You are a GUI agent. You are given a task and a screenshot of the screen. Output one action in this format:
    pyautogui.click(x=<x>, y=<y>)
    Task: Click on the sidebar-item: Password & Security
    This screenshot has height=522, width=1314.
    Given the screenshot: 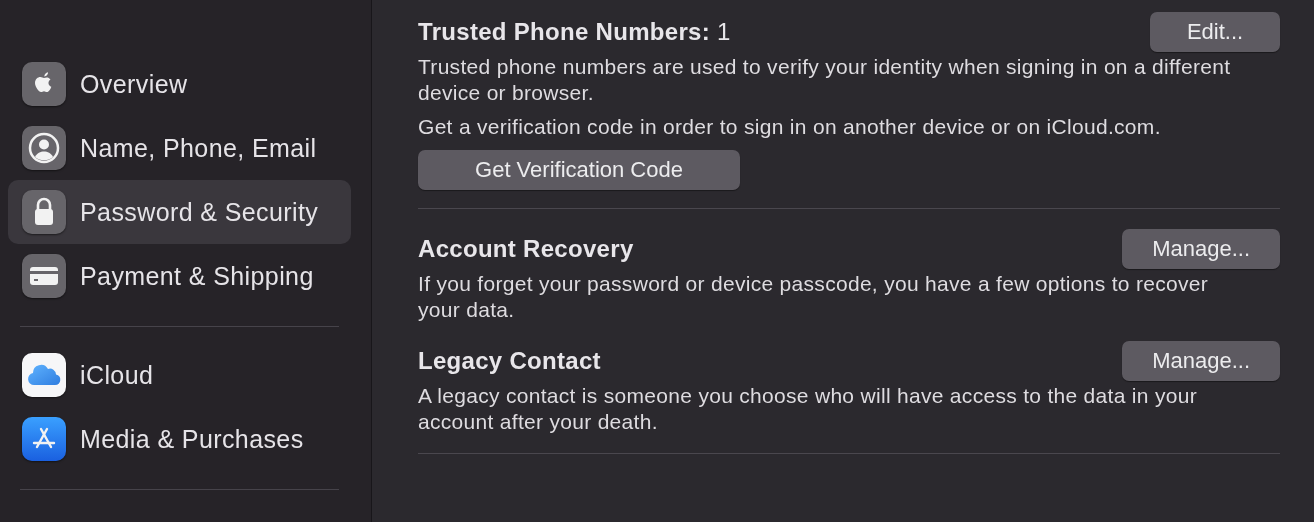 What is the action you would take?
    pyautogui.click(x=179, y=212)
    